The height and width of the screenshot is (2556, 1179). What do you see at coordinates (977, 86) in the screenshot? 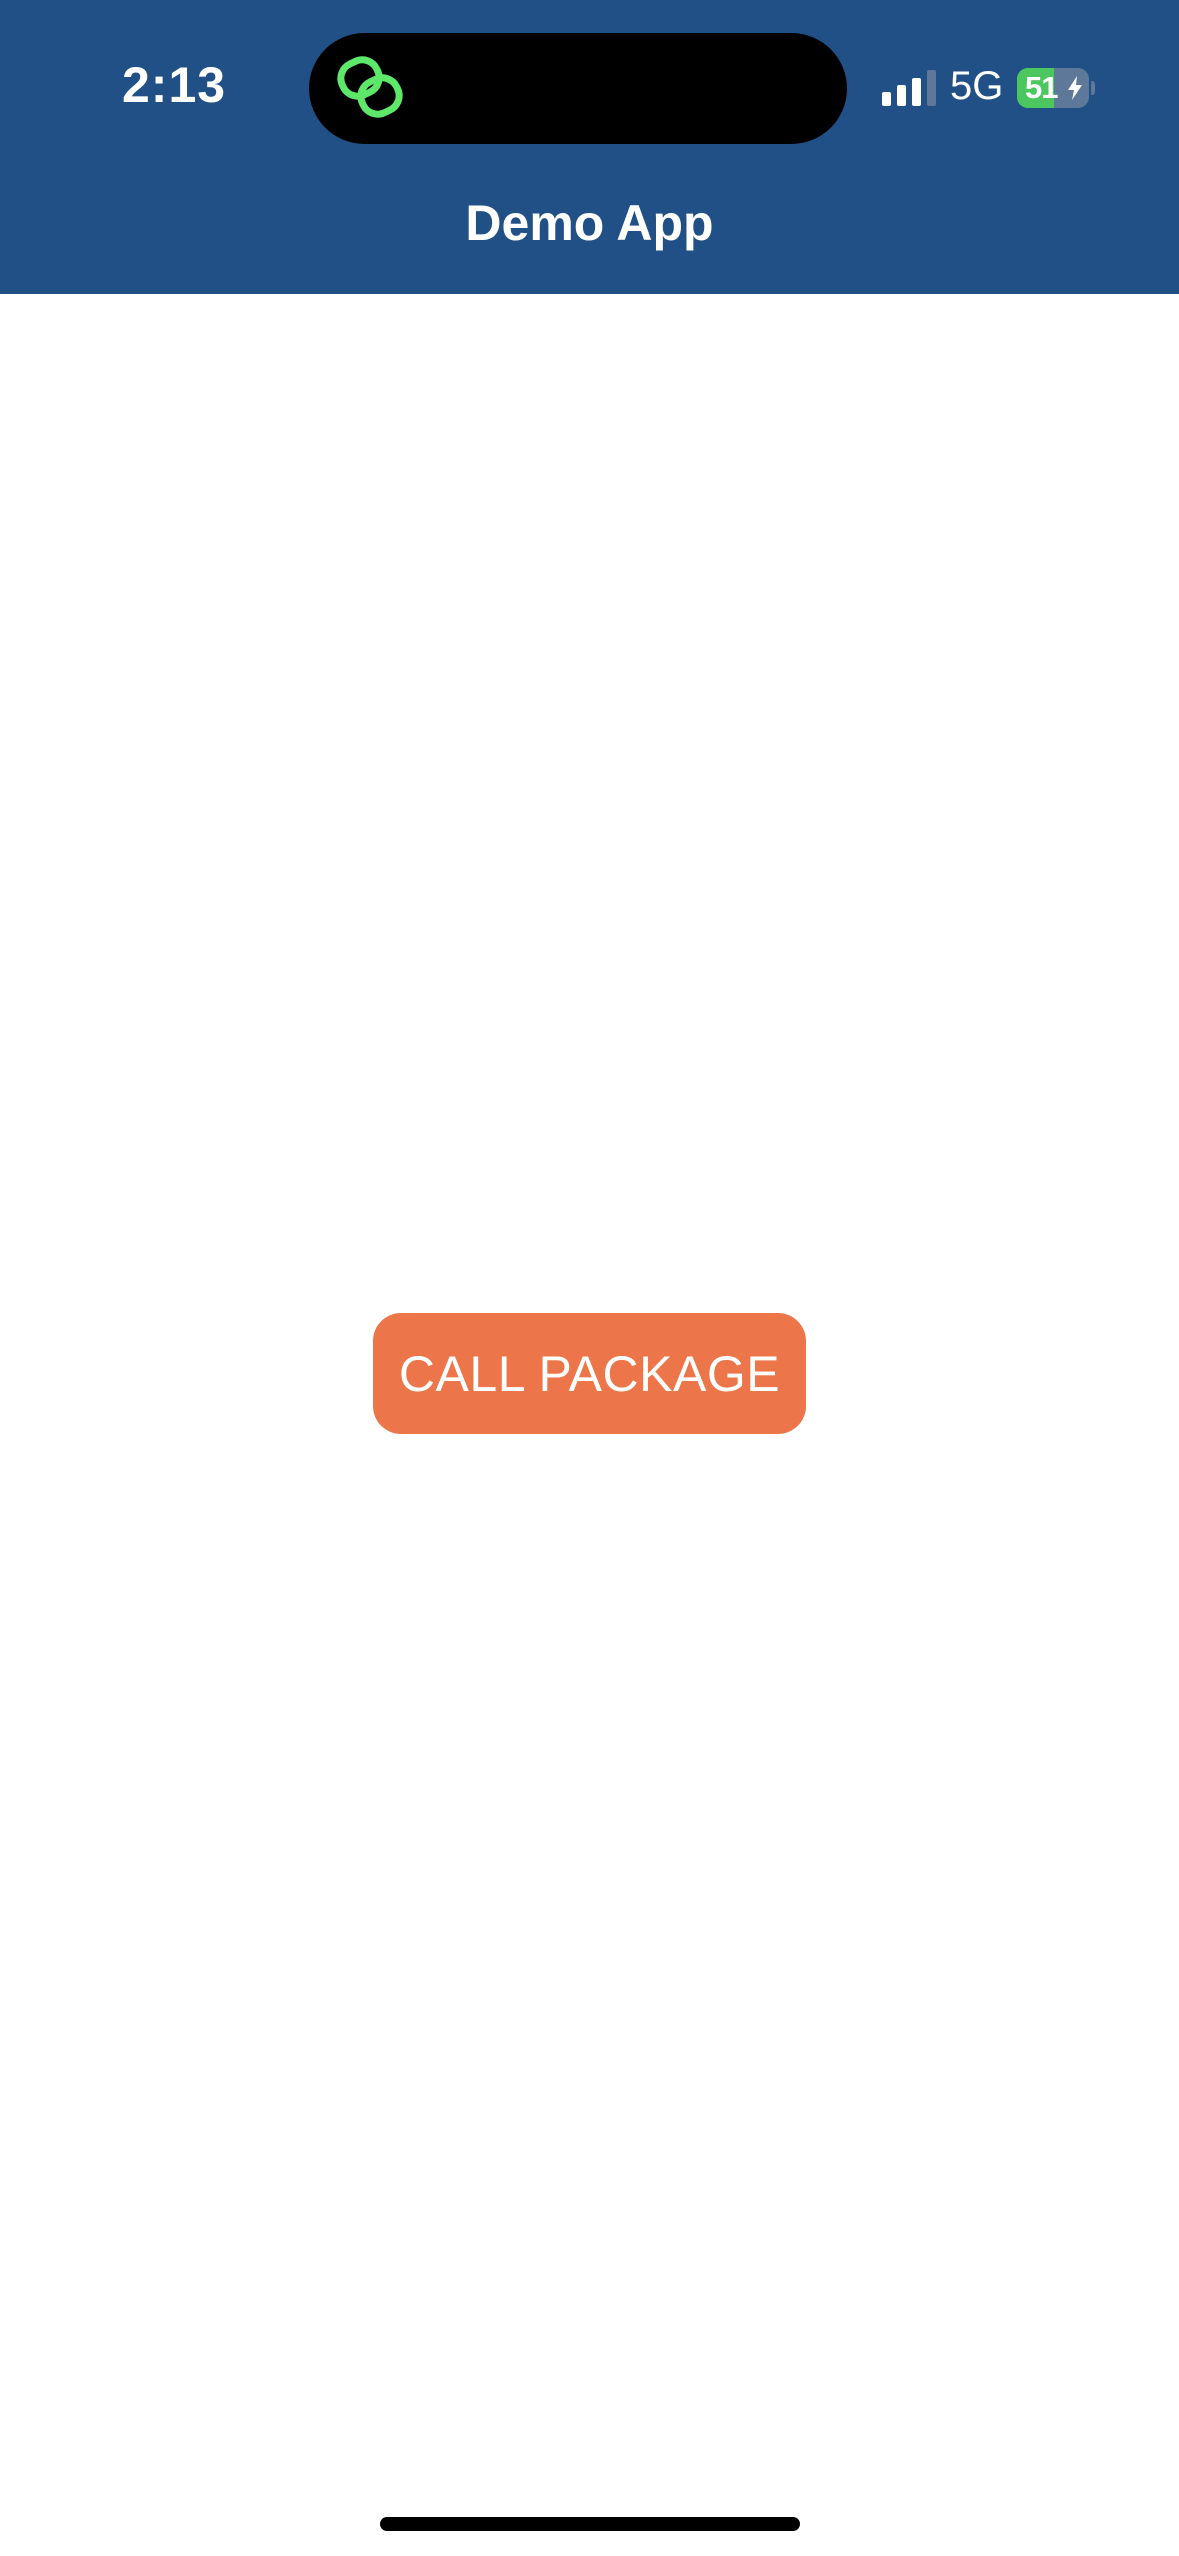
I see `network-type-label: 5G` at bounding box center [977, 86].